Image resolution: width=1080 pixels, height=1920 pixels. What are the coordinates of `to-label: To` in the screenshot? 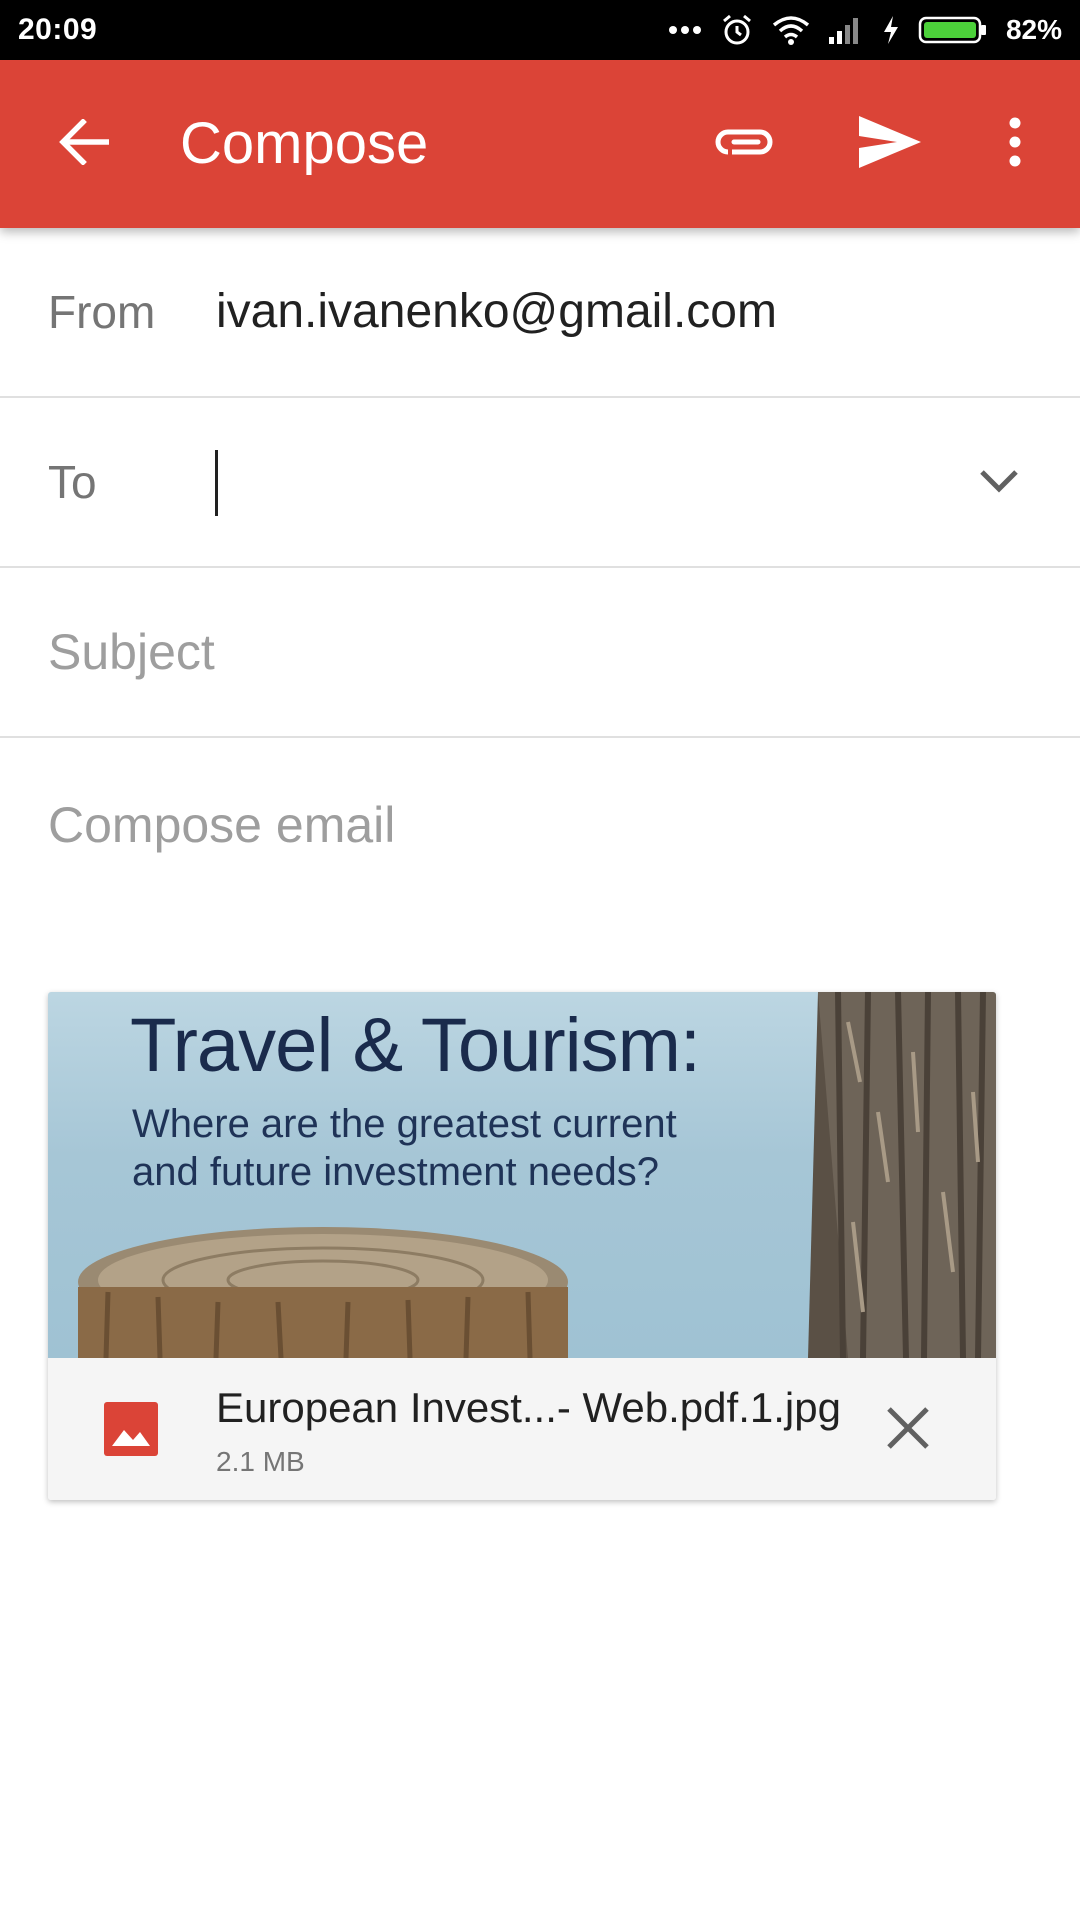 It's located at (72, 482).